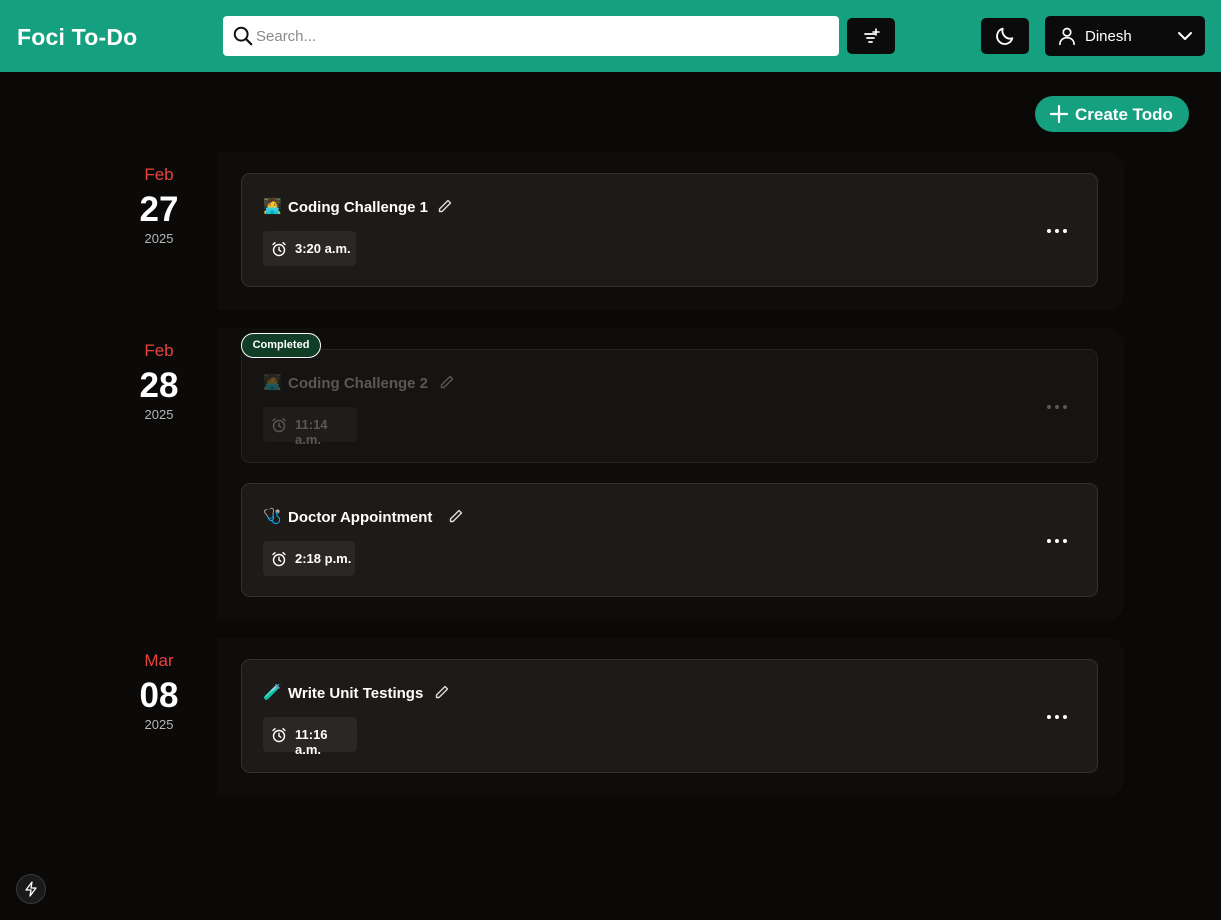 Image resolution: width=1221 pixels, height=920 pixels. What do you see at coordinates (669, 406) in the screenshot?
I see `todo-card-completed: 🧑‍💻 Coding Challenge 2 11:14 a.m.` at bounding box center [669, 406].